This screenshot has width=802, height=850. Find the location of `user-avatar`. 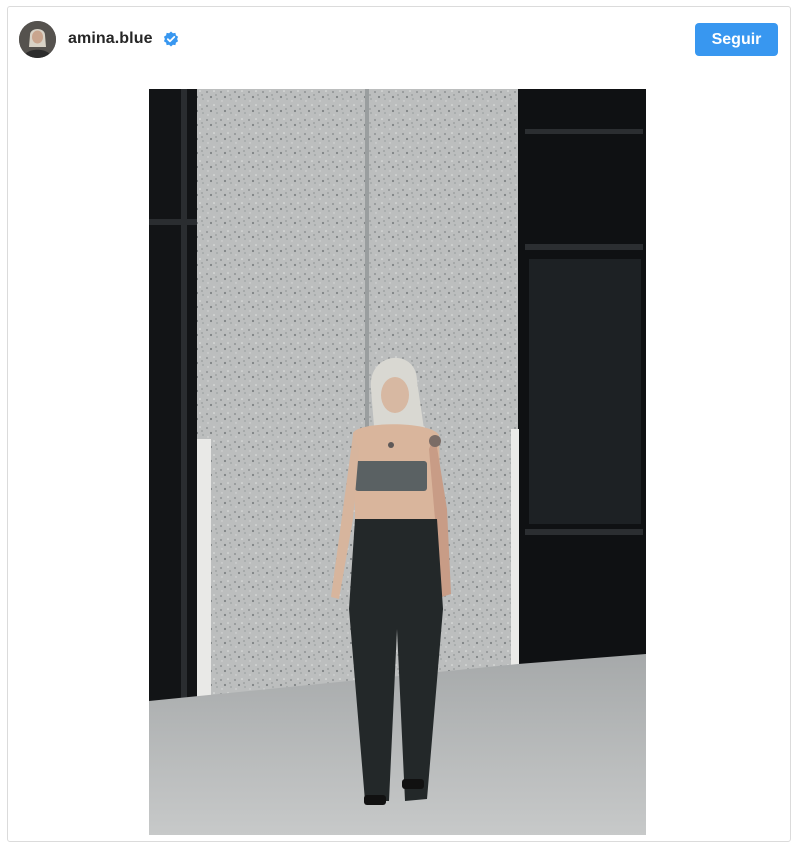

user-avatar is located at coordinates (37, 39).